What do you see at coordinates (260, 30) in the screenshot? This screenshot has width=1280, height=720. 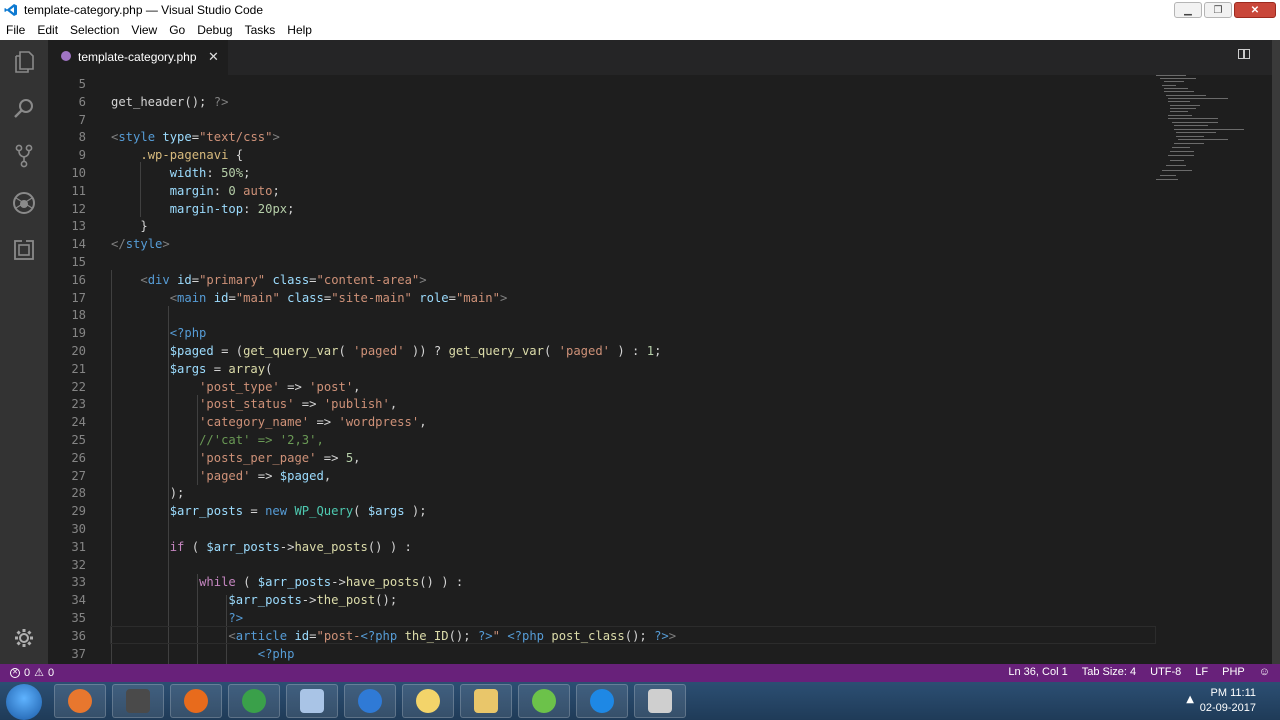 I see `menu-item-tasks: Tasks` at bounding box center [260, 30].